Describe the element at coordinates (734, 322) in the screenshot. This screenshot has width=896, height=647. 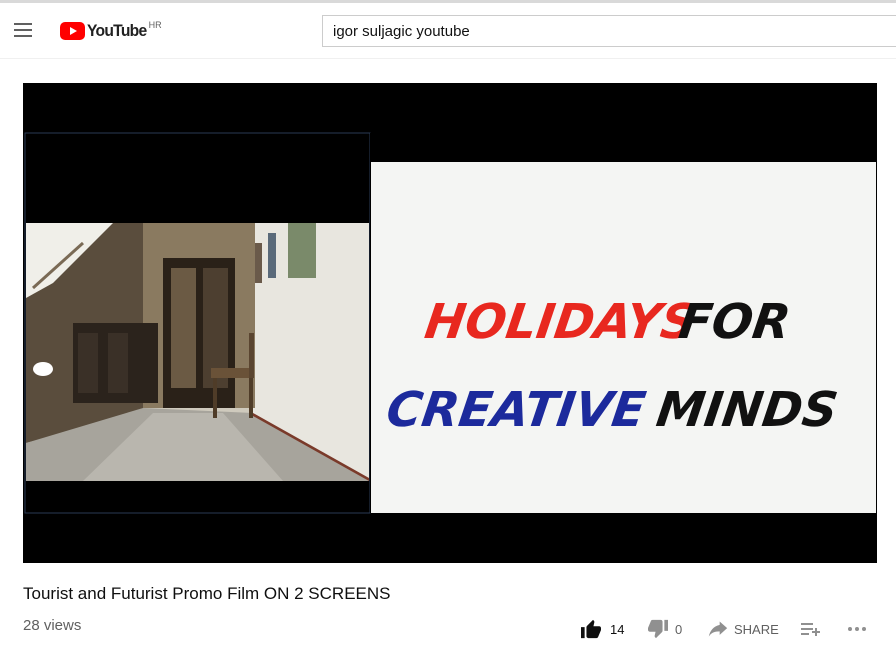
I see `screen-word-for: FOR` at that location.